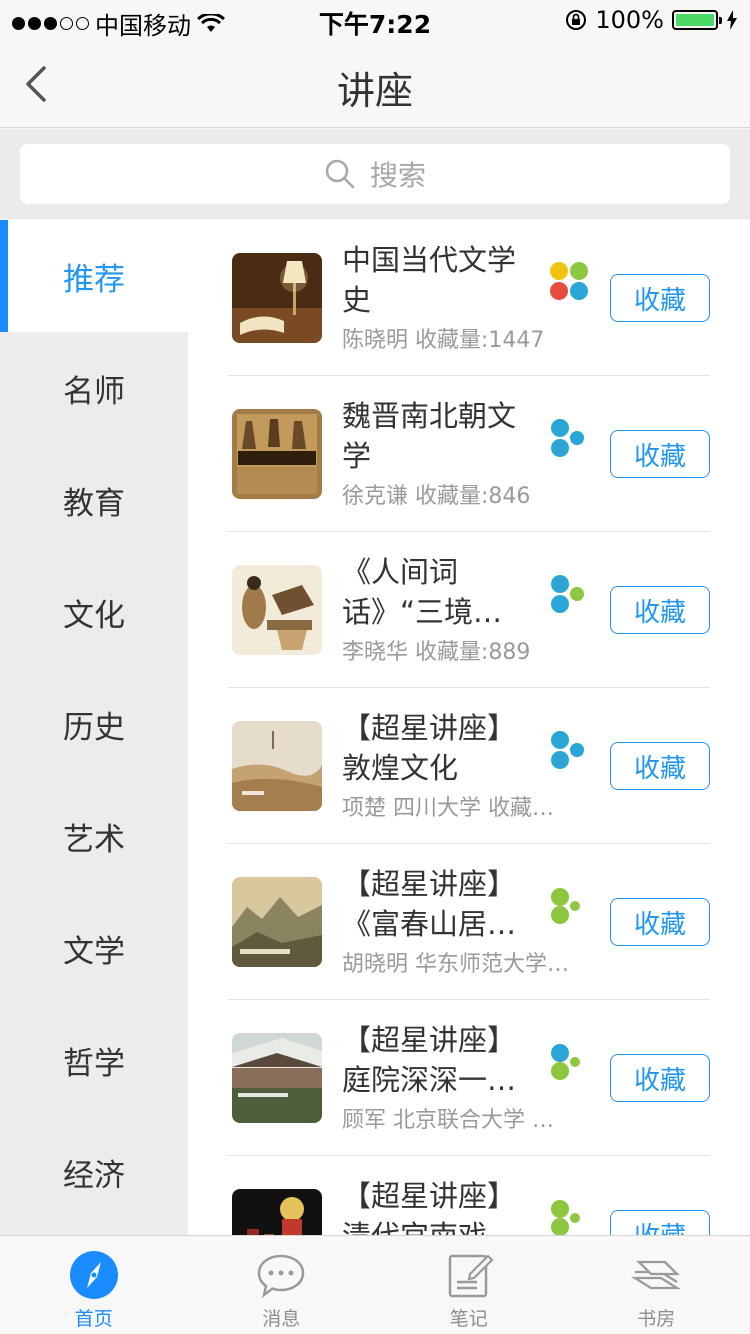 The width and height of the screenshot is (750, 1334). Describe the element at coordinates (93, 1319) in the screenshot. I see `tab-label: 首页` at that location.